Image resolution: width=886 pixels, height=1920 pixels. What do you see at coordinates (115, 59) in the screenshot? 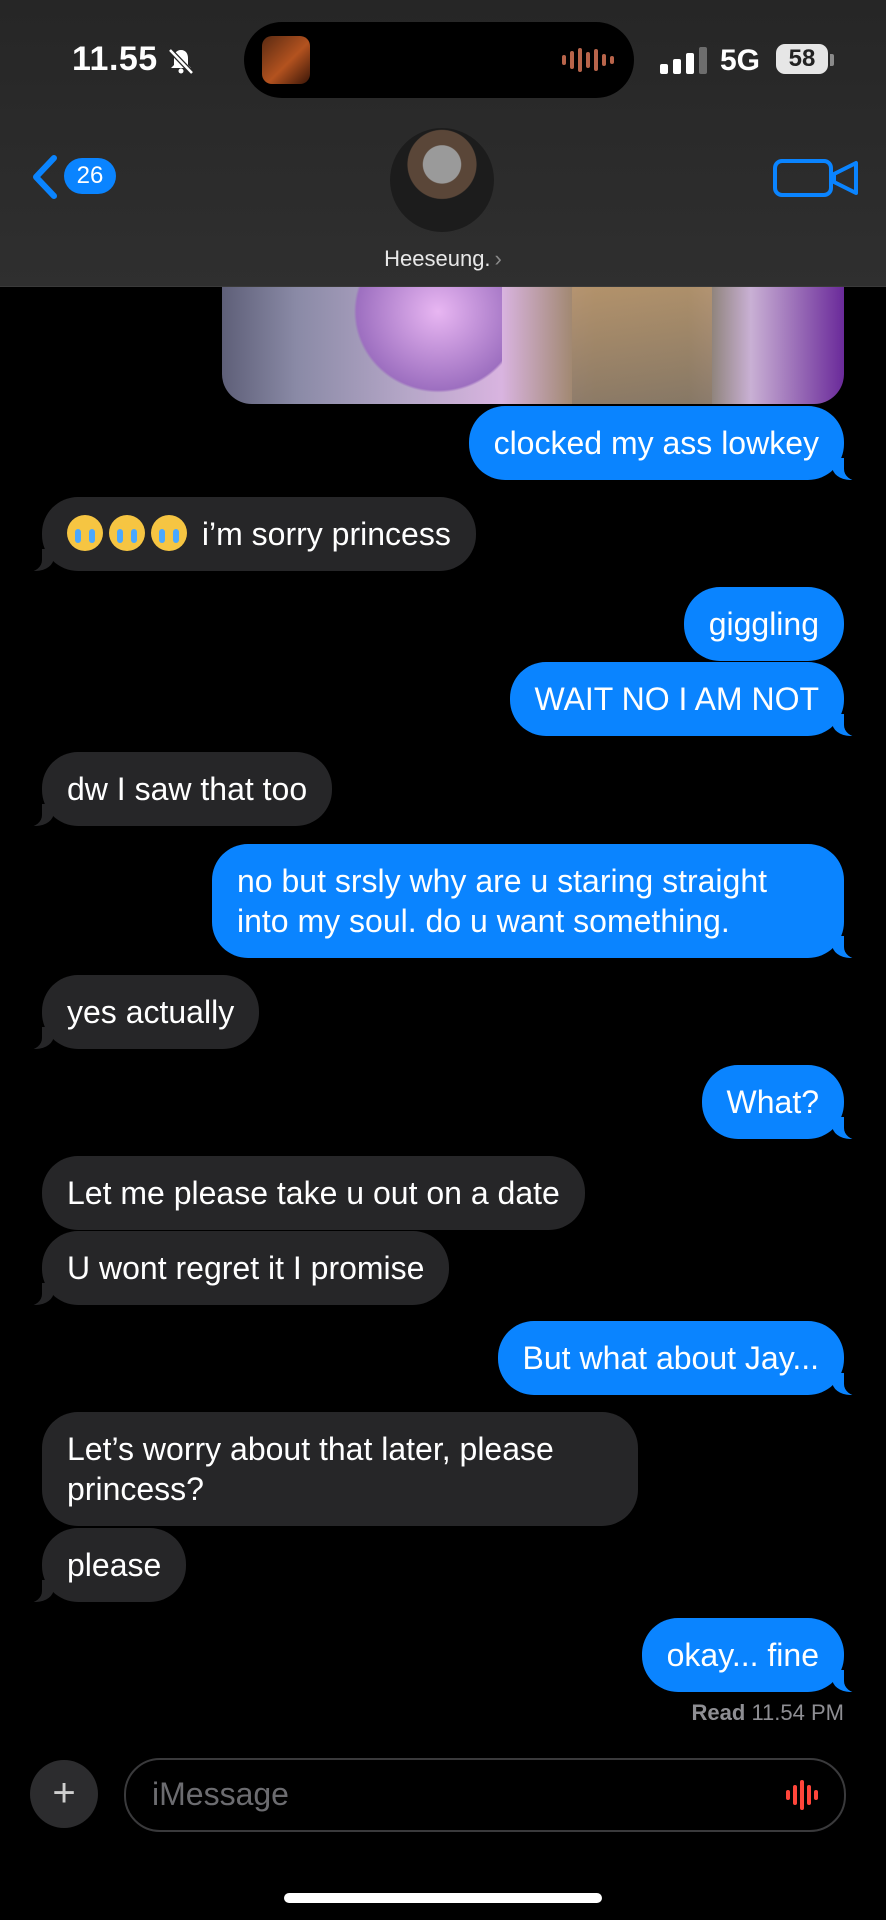
I see `status-time: 11.55` at bounding box center [115, 59].